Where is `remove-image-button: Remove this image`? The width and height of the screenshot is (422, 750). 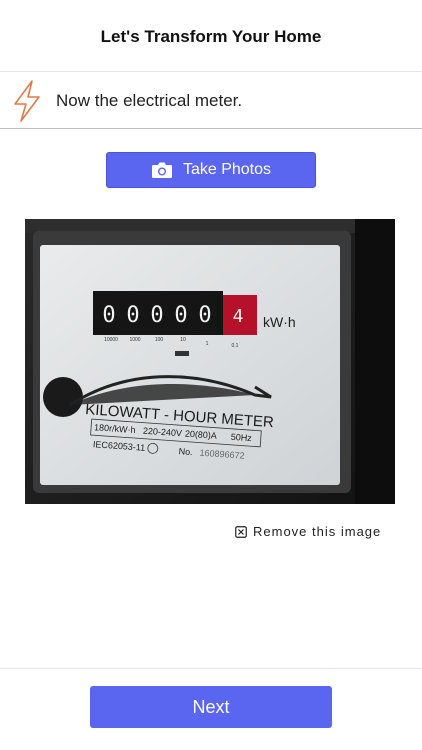 remove-image-button: Remove this image is located at coordinates (308, 531).